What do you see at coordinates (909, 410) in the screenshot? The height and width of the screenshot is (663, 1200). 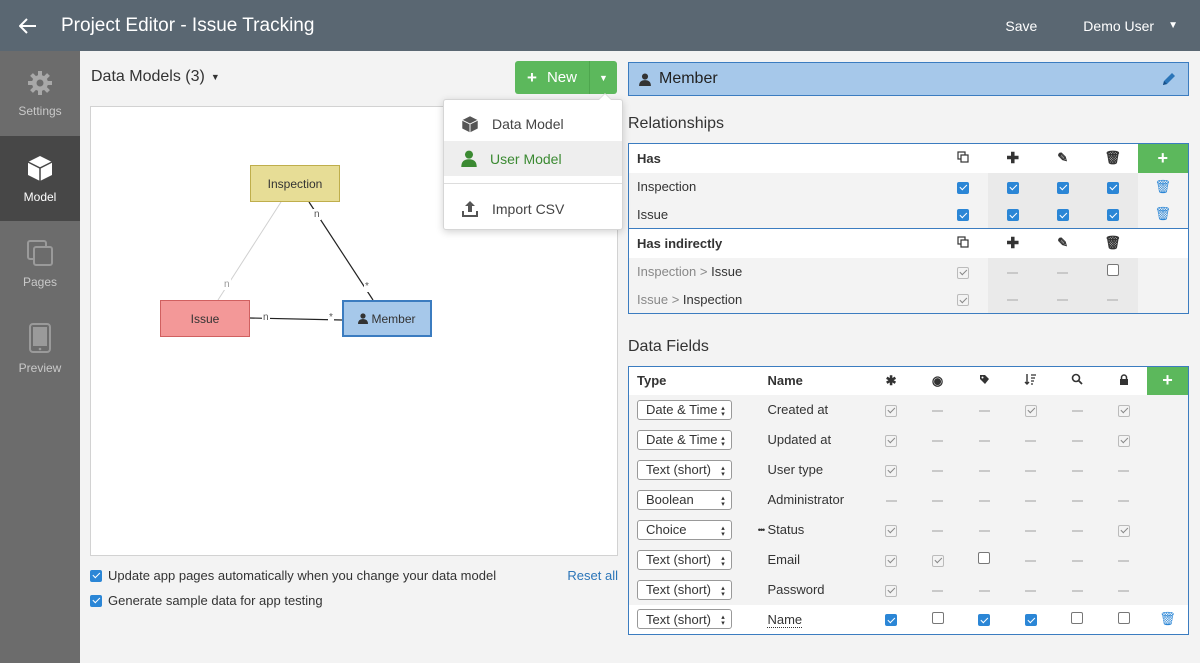 I see `field-row: Date & Time Created at` at bounding box center [909, 410].